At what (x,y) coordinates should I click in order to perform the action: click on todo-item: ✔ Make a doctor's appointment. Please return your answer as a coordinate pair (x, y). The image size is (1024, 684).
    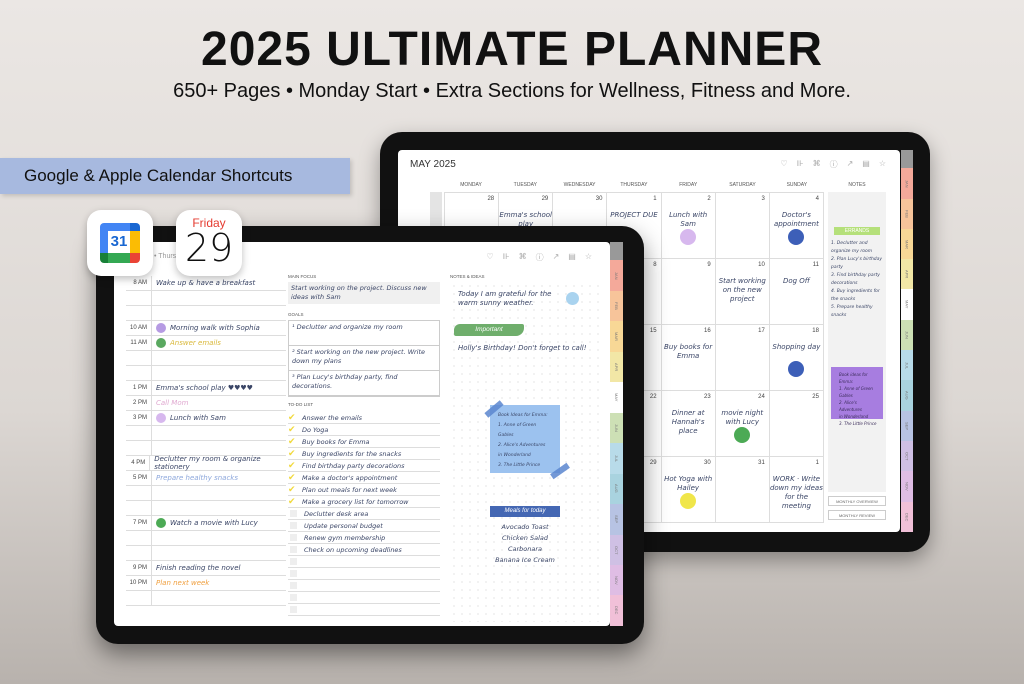
    Looking at the image, I should click on (364, 478).